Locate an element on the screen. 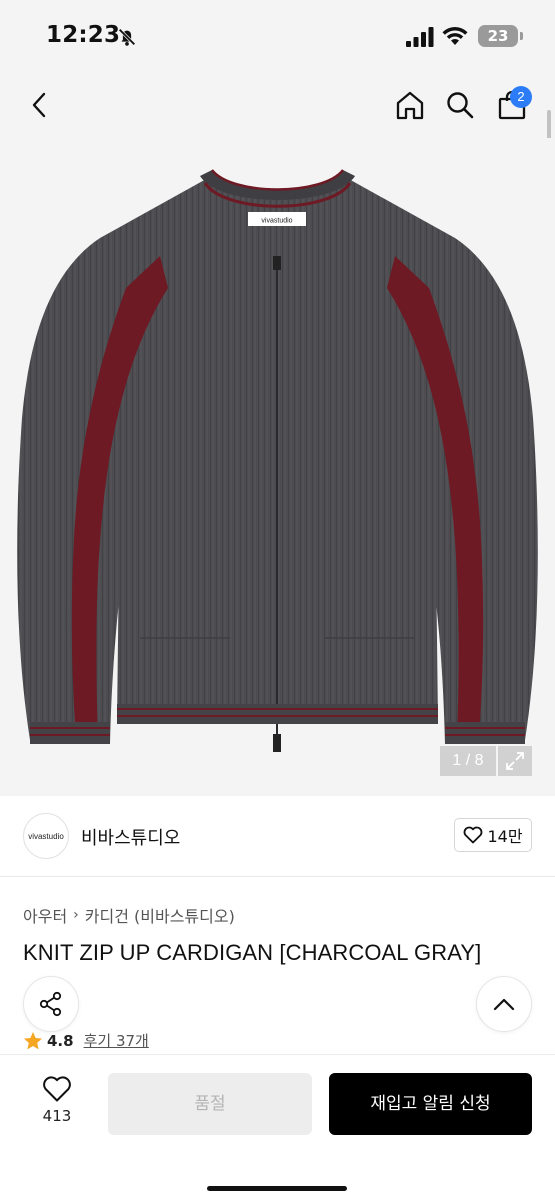 Image resolution: width=555 pixels, height=1200 pixels. battery-cap is located at coordinates (521, 36).